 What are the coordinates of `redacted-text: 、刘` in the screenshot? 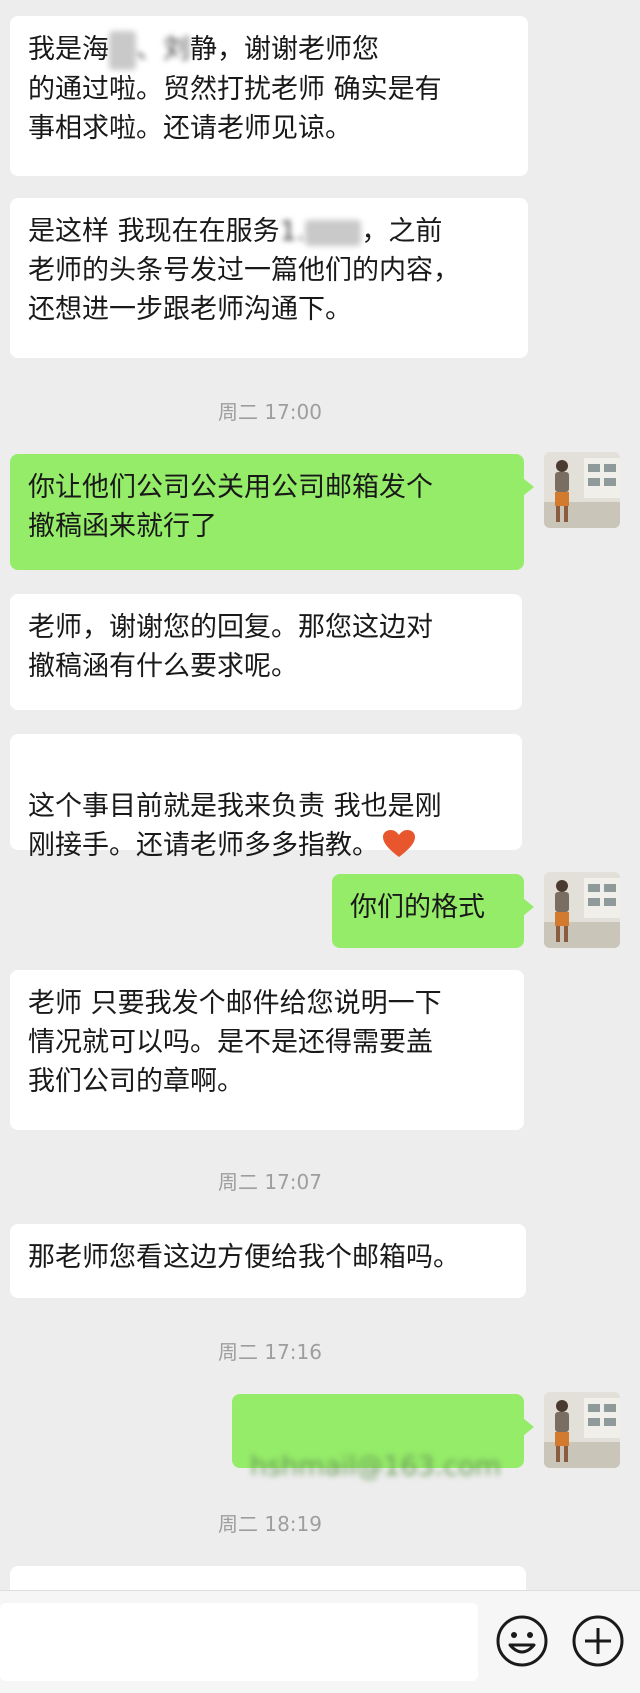 It's located at (163, 49).